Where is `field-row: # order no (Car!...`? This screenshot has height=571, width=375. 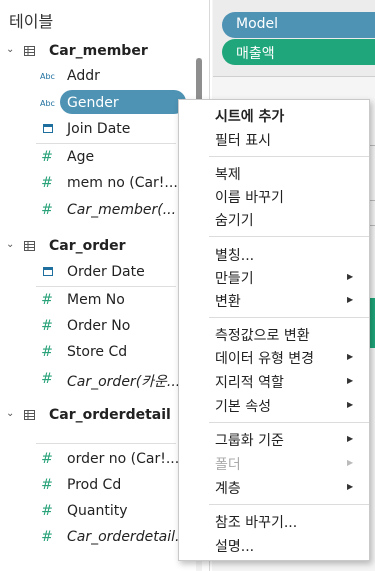
field-row: # order no (Car!... is located at coordinates (98, 460).